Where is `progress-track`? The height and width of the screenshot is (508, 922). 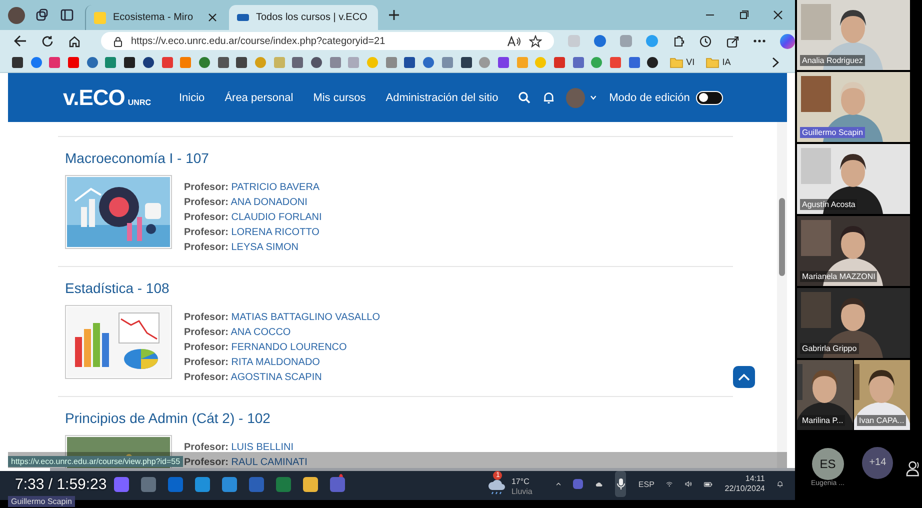 progress-track is located at coordinates (397, 469).